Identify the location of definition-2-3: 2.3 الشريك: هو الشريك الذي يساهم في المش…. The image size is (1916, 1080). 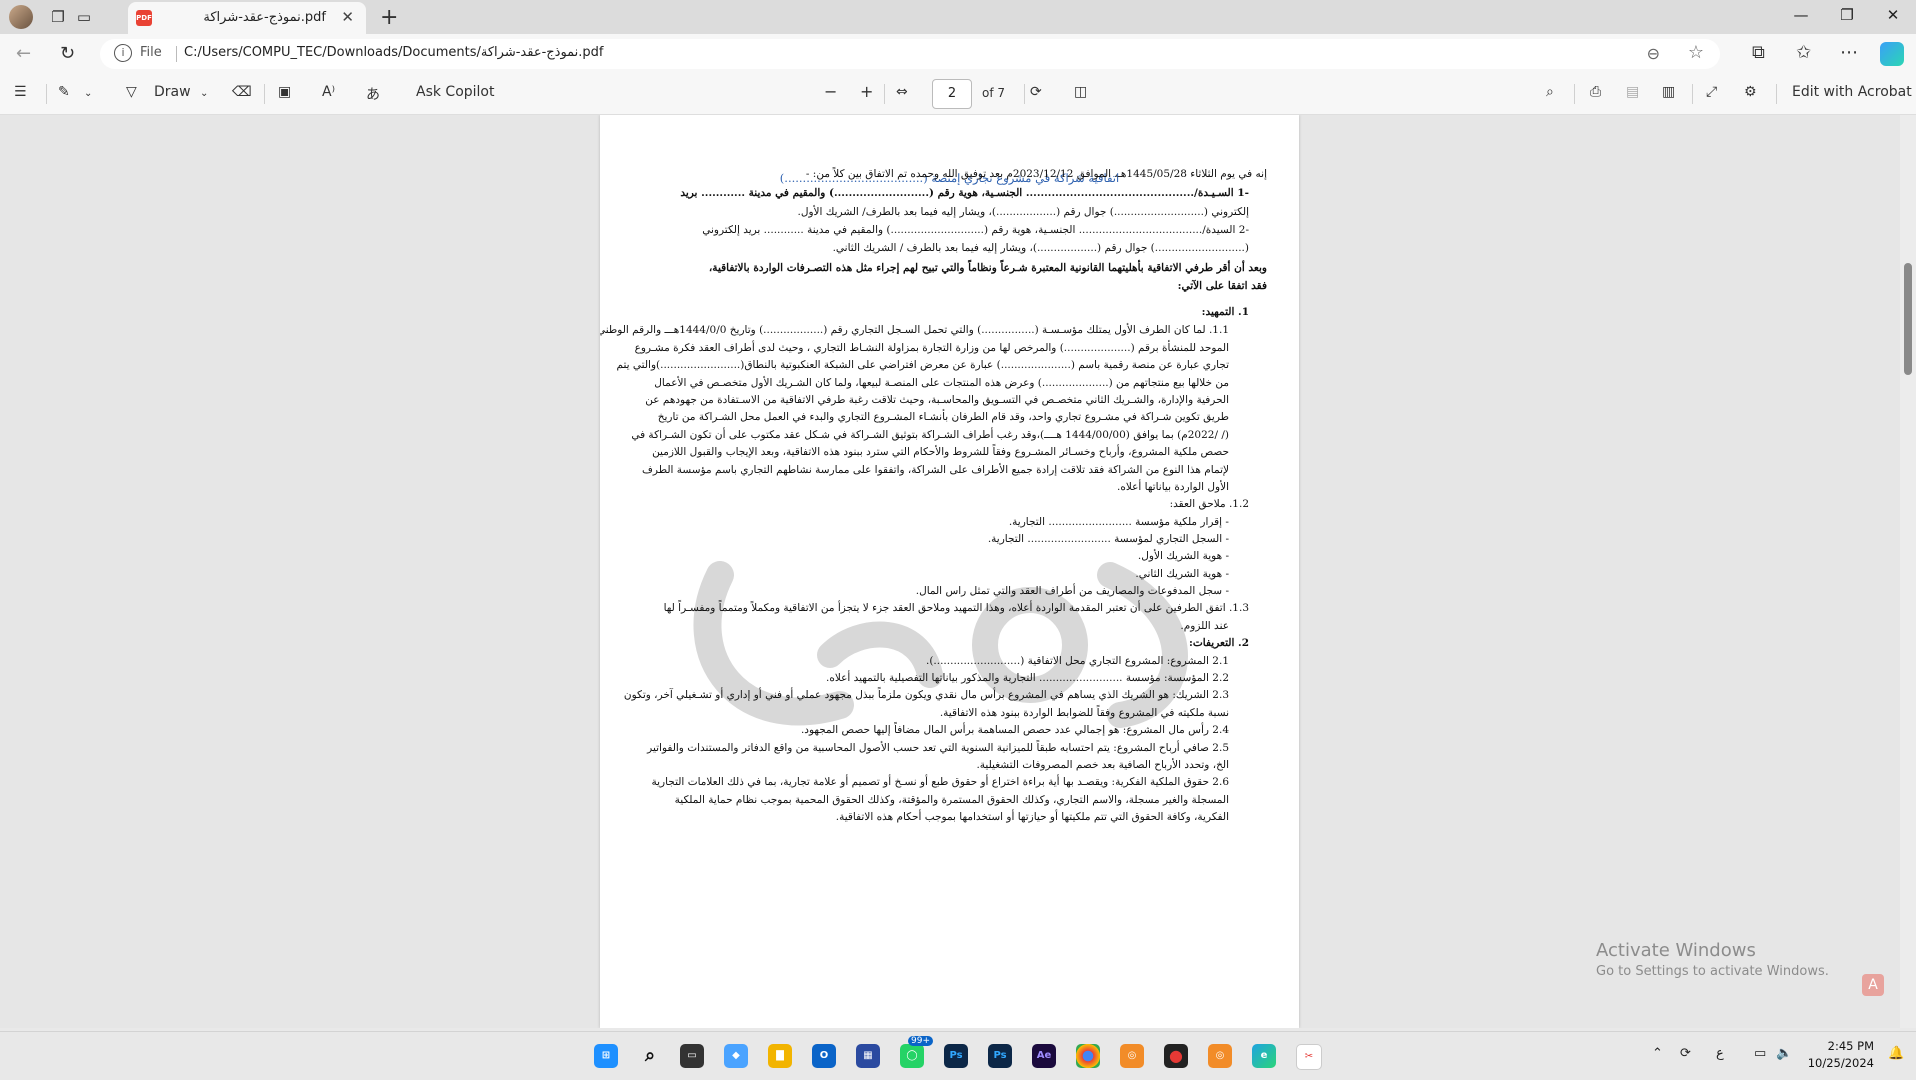
(926, 695).